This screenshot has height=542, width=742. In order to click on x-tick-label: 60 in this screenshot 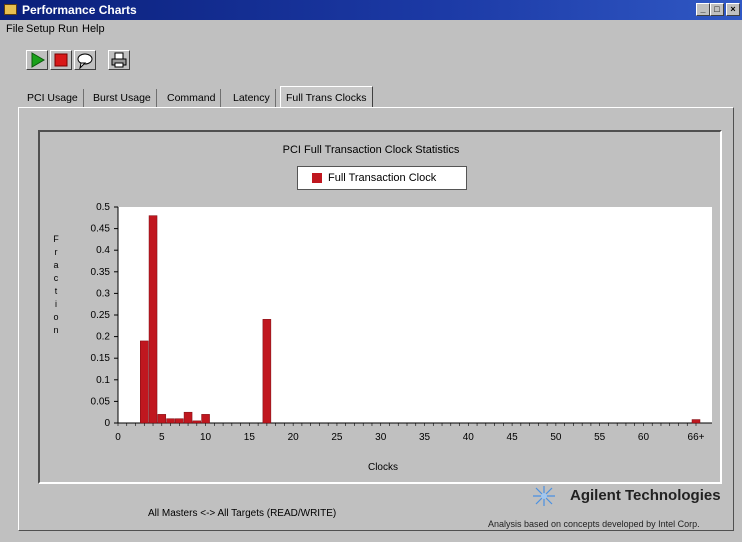, I will do `click(644, 437)`.